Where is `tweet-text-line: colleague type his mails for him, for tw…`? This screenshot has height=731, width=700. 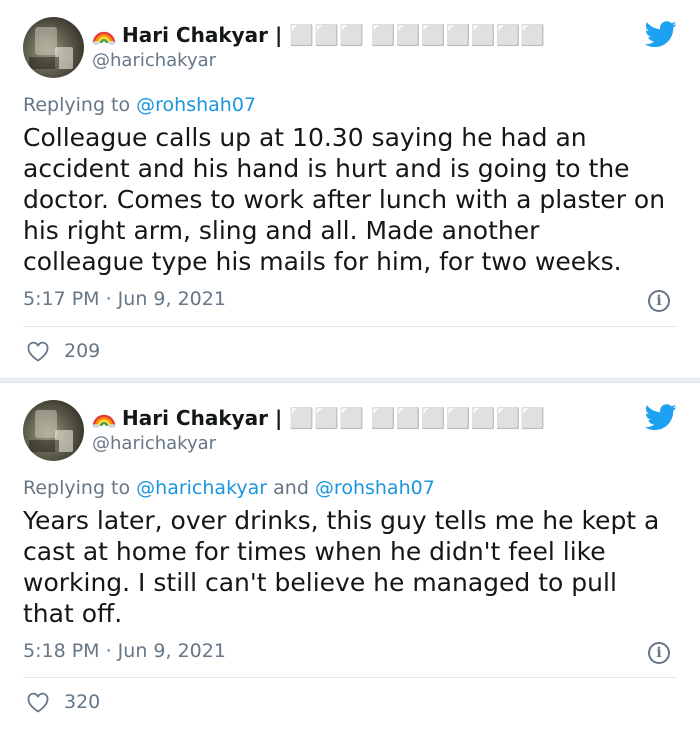
tweet-text-line: colleague type his mails for him, for tw… is located at coordinates (322, 261).